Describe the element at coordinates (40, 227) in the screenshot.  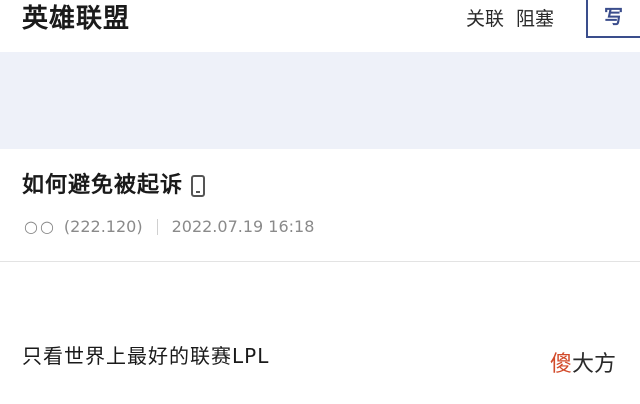
I see `author-name: ○○` at that location.